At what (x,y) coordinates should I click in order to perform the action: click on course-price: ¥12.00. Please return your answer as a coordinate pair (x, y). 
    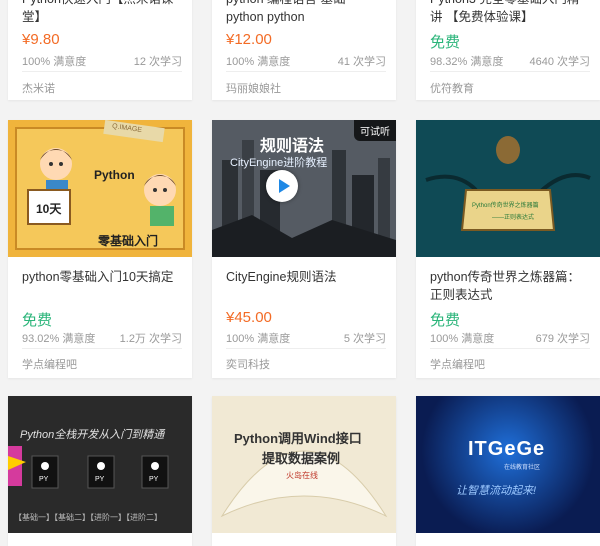
    Looking at the image, I should click on (249, 39).